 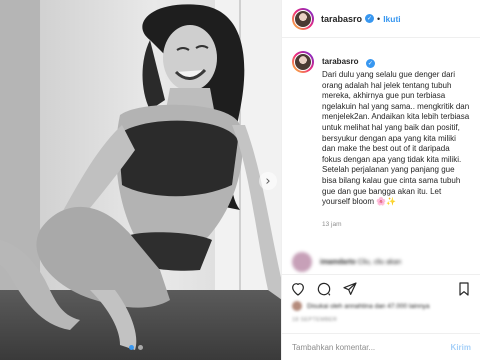 I want to click on caption-timestamp: 13 jam, so click(x=332, y=224).